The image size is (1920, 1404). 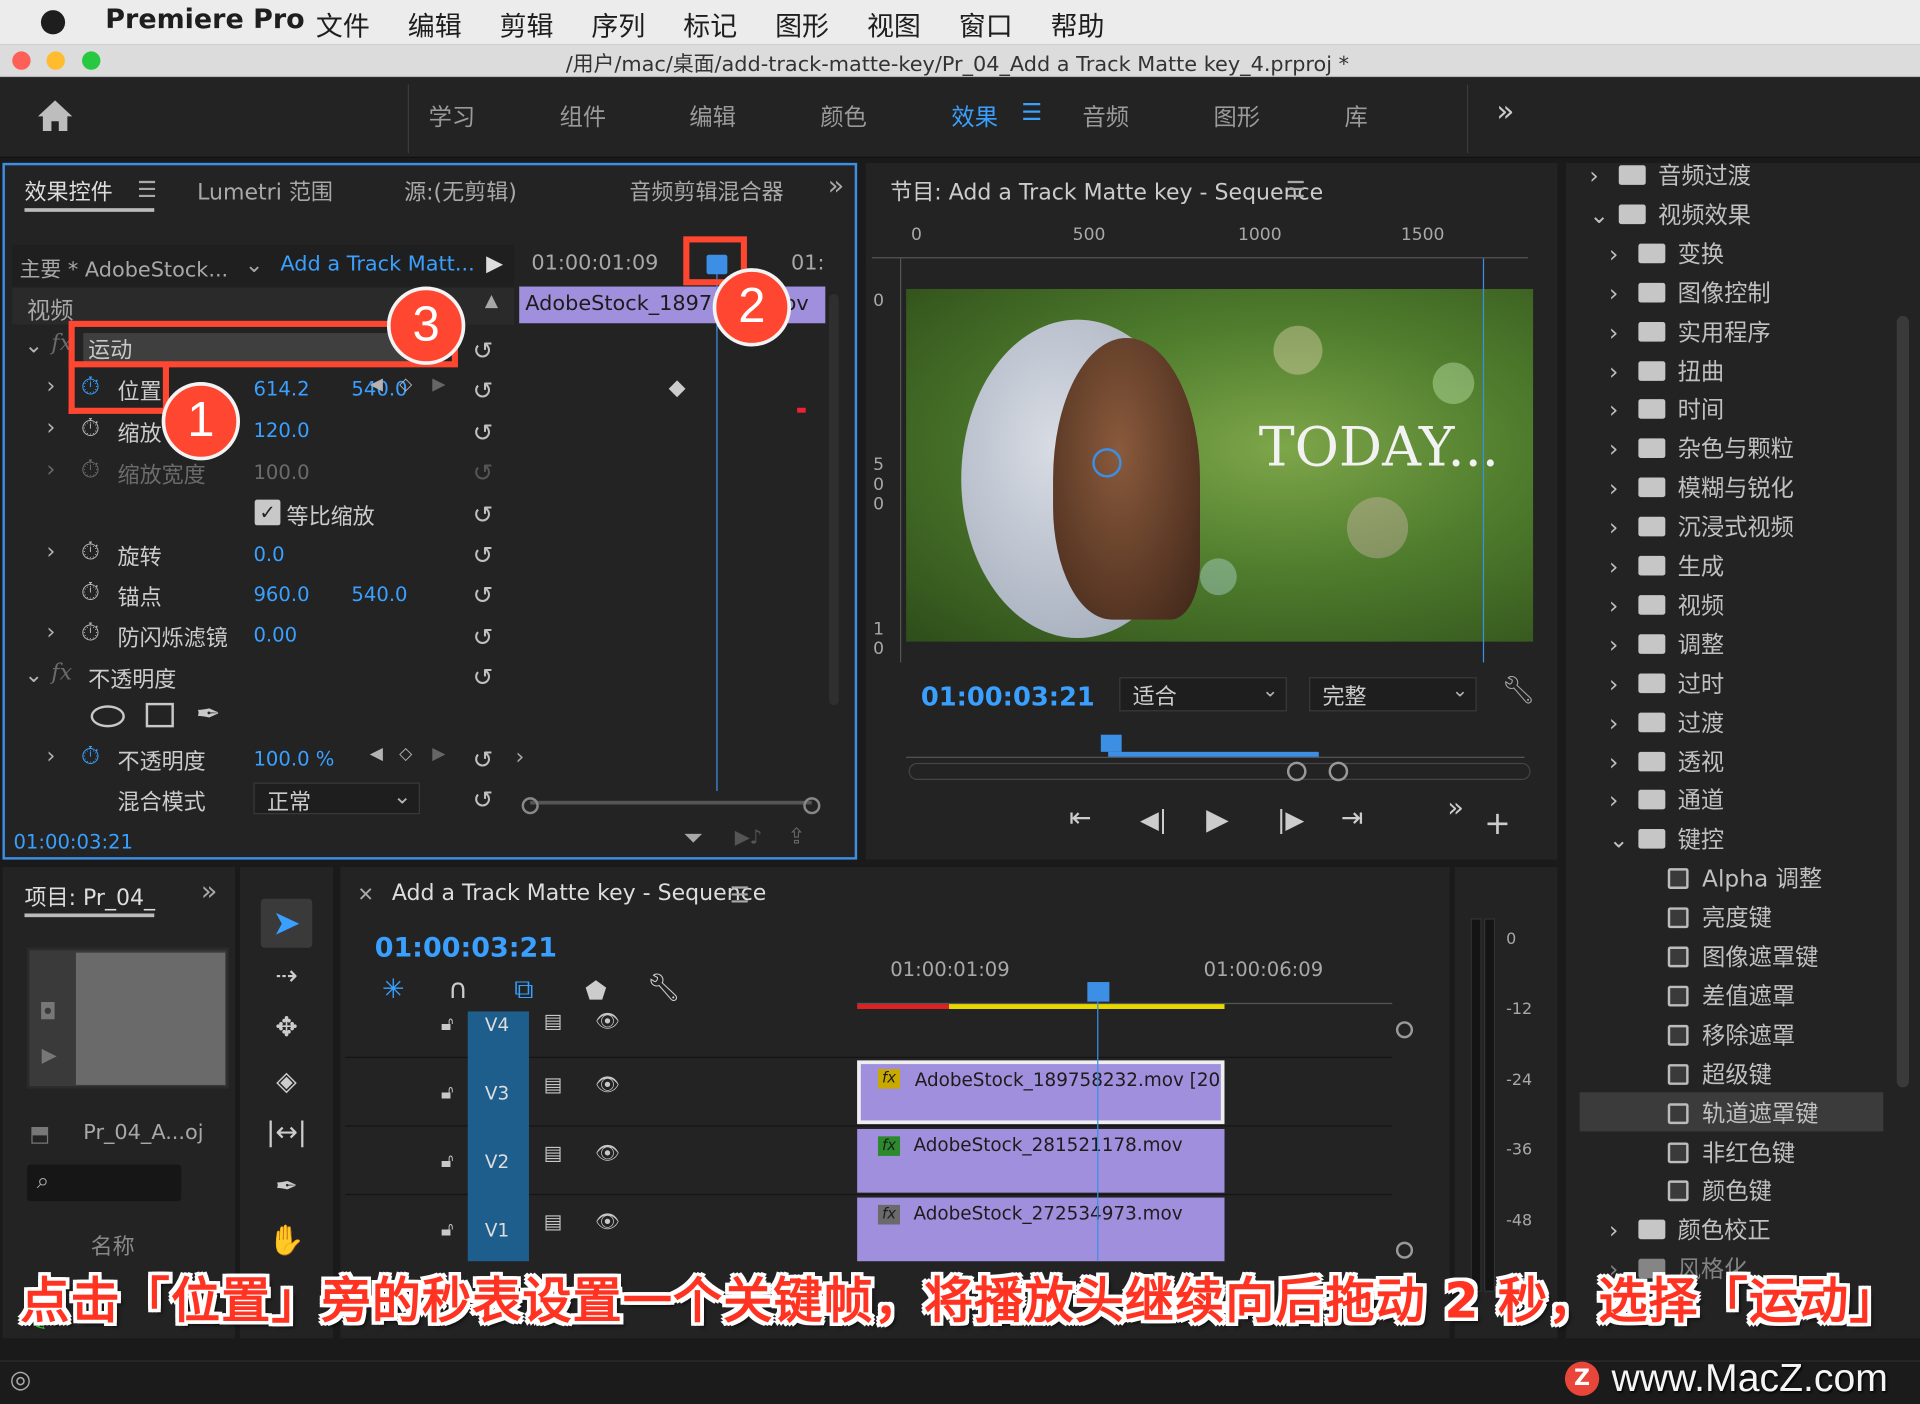 I want to click on scale-value: 120.0, so click(x=281, y=430).